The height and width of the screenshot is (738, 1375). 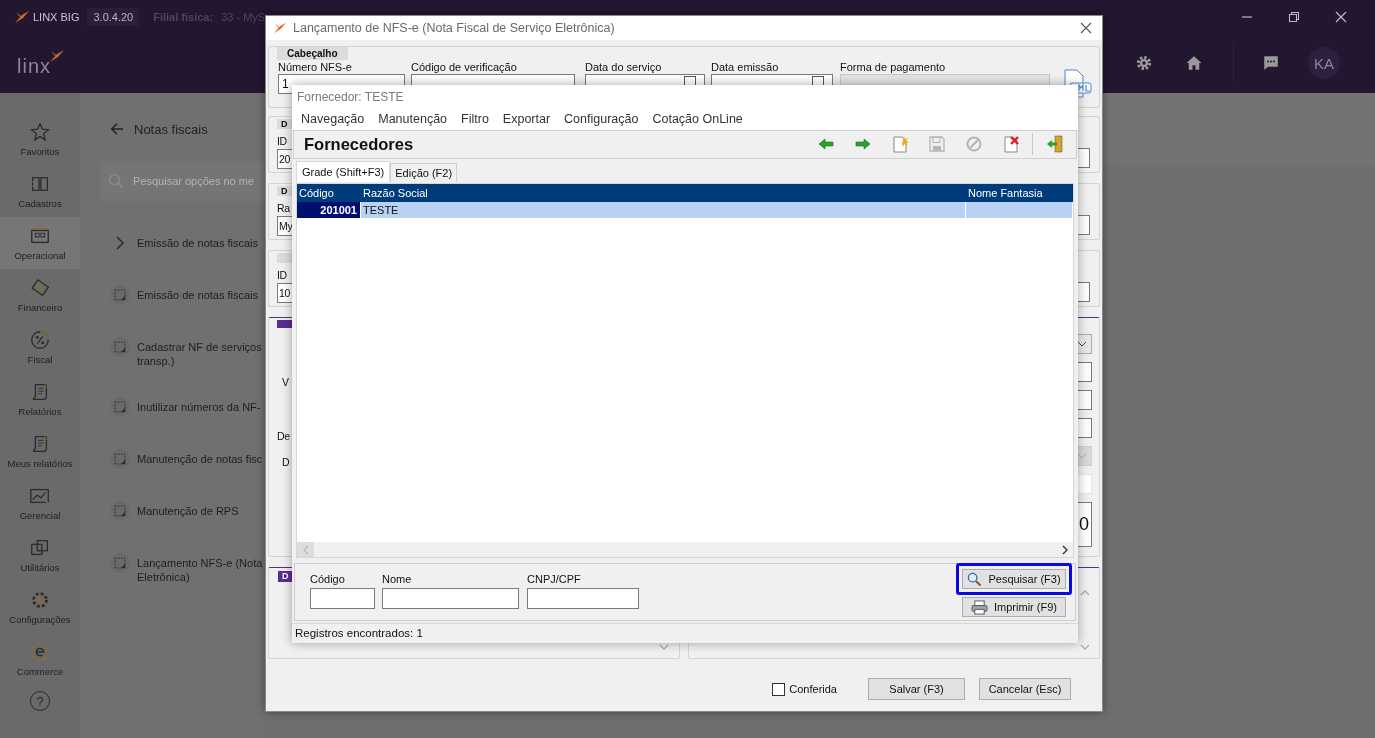 What do you see at coordinates (663, 193) in the screenshot?
I see `column-header: Razão Social` at bounding box center [663, 193].